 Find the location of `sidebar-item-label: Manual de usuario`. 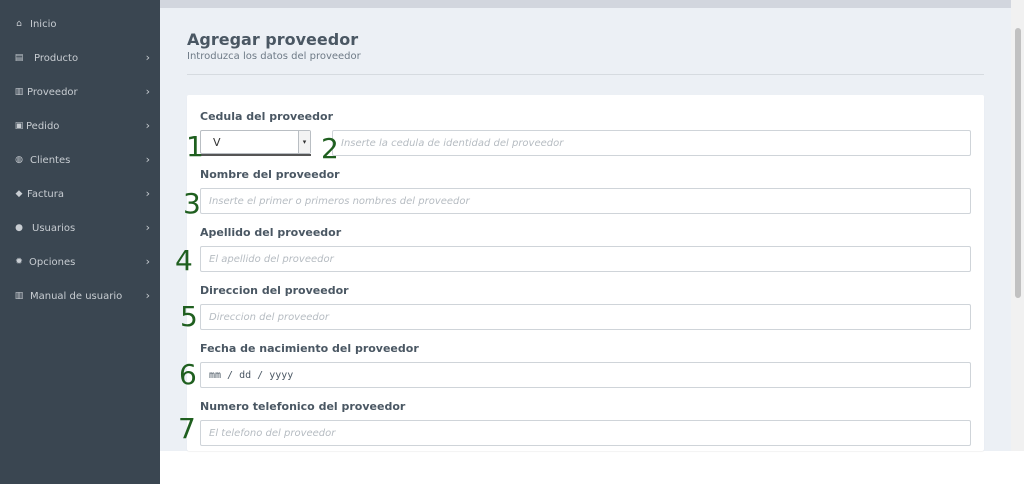

sidebar-item-label: Manual de usuario is located at coordinates (76, 296).